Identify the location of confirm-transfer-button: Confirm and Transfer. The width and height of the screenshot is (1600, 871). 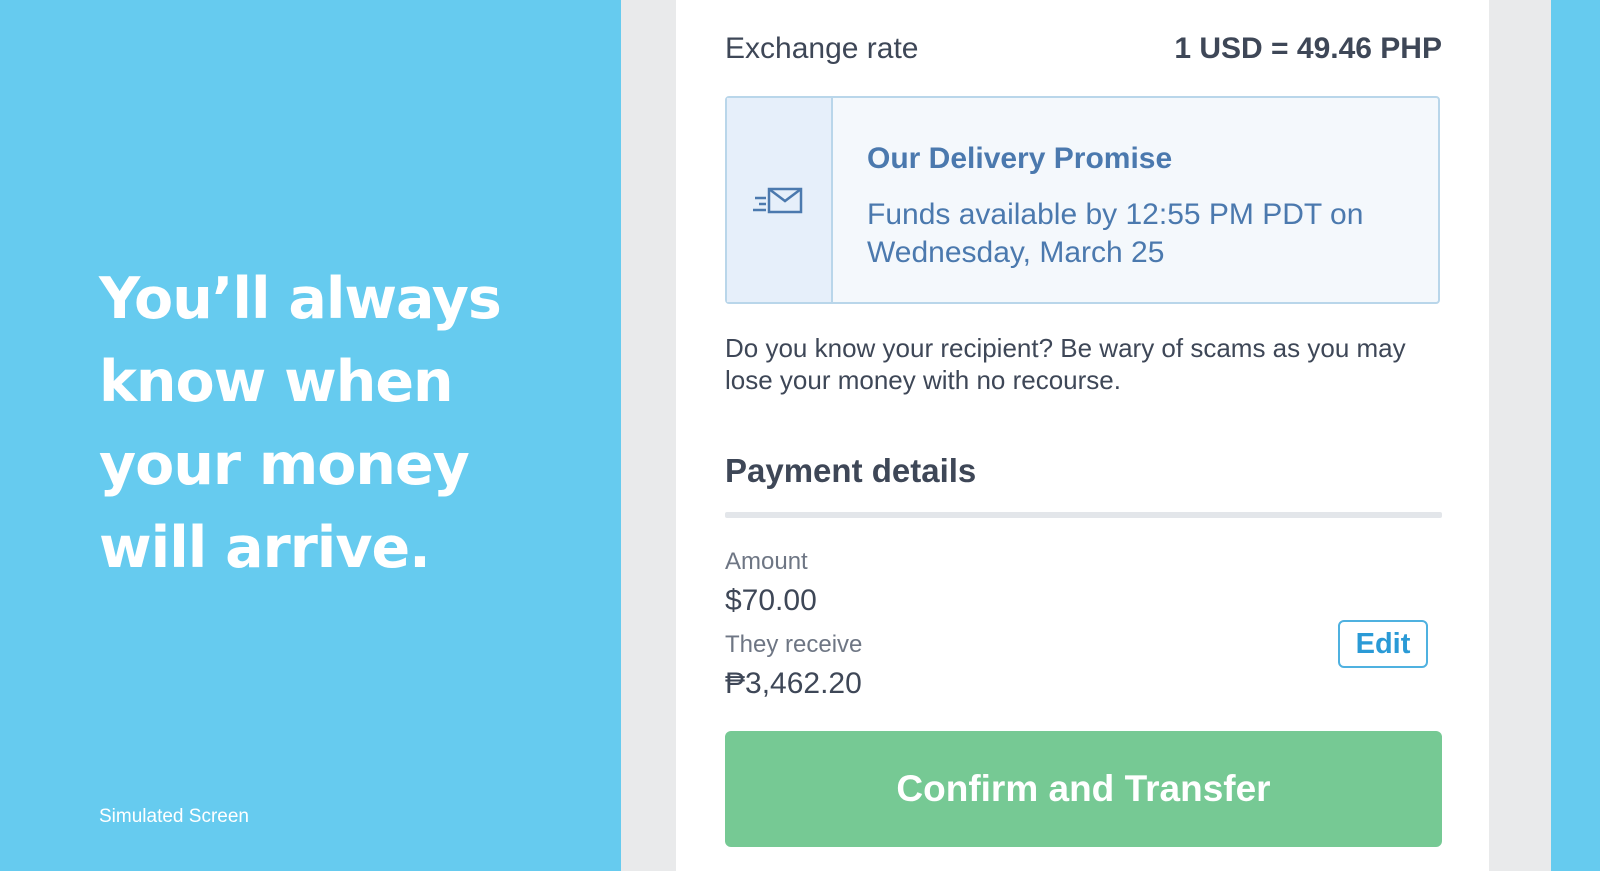
(1083, 789).